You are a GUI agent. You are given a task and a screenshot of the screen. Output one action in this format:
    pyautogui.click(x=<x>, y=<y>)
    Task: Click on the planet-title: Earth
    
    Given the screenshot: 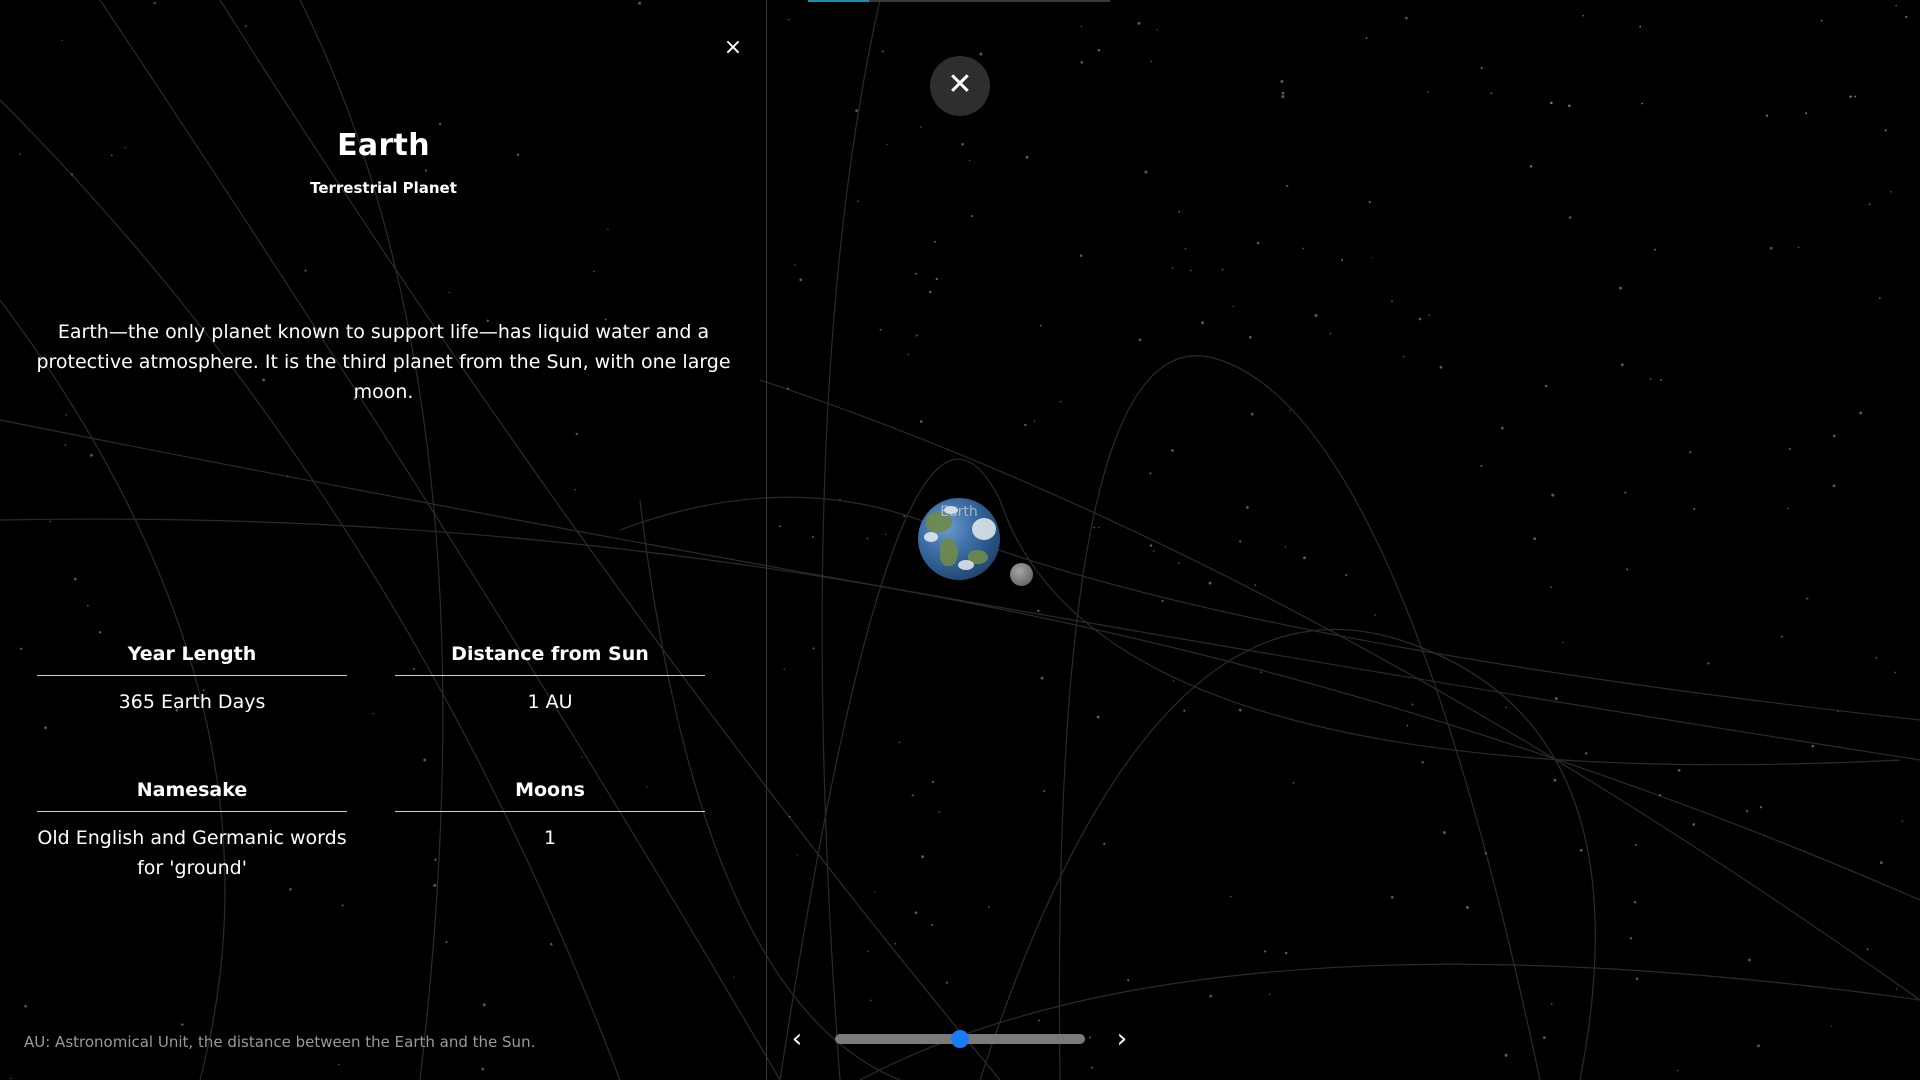 What is the action you would take?
    pyautogui.click(x=383, y=145)
    